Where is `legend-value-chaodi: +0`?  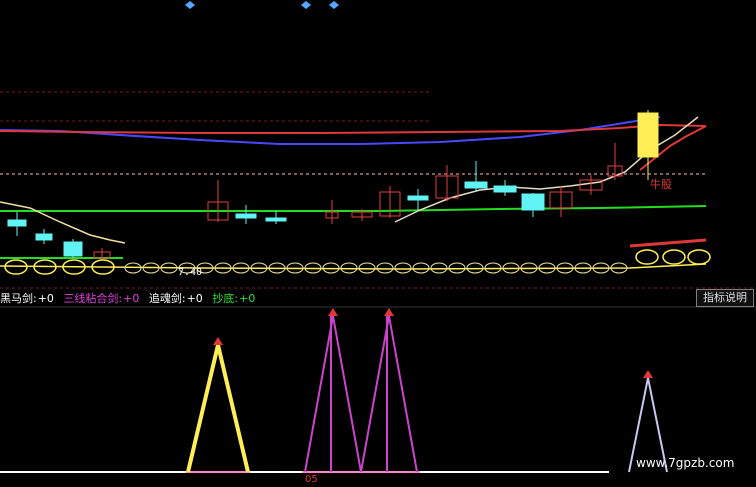
legend-value-chaodi: +0 is located at coordinates (247, 298).